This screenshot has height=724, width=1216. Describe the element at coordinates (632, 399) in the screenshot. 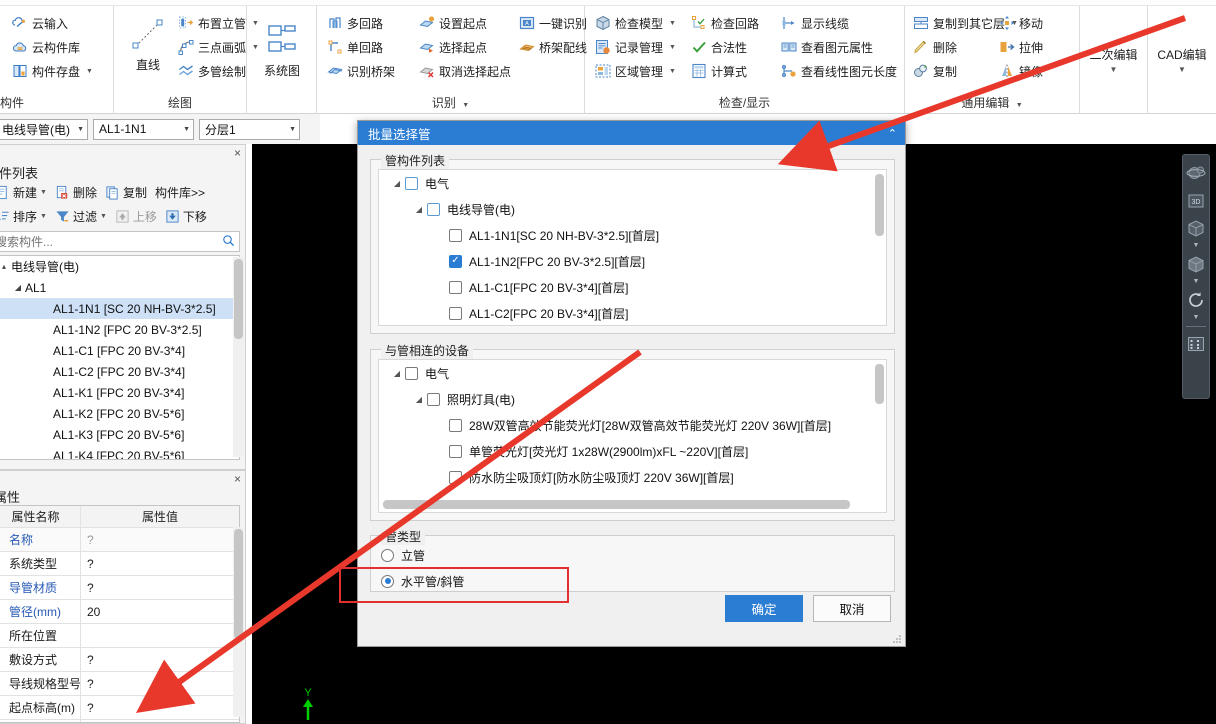

I see `listbox-item: ◢ 照明灯具(电)` at that location.